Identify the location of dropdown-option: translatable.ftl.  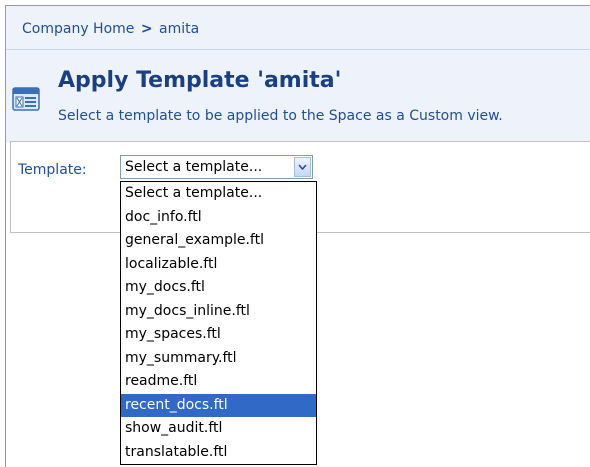
(218, 452).